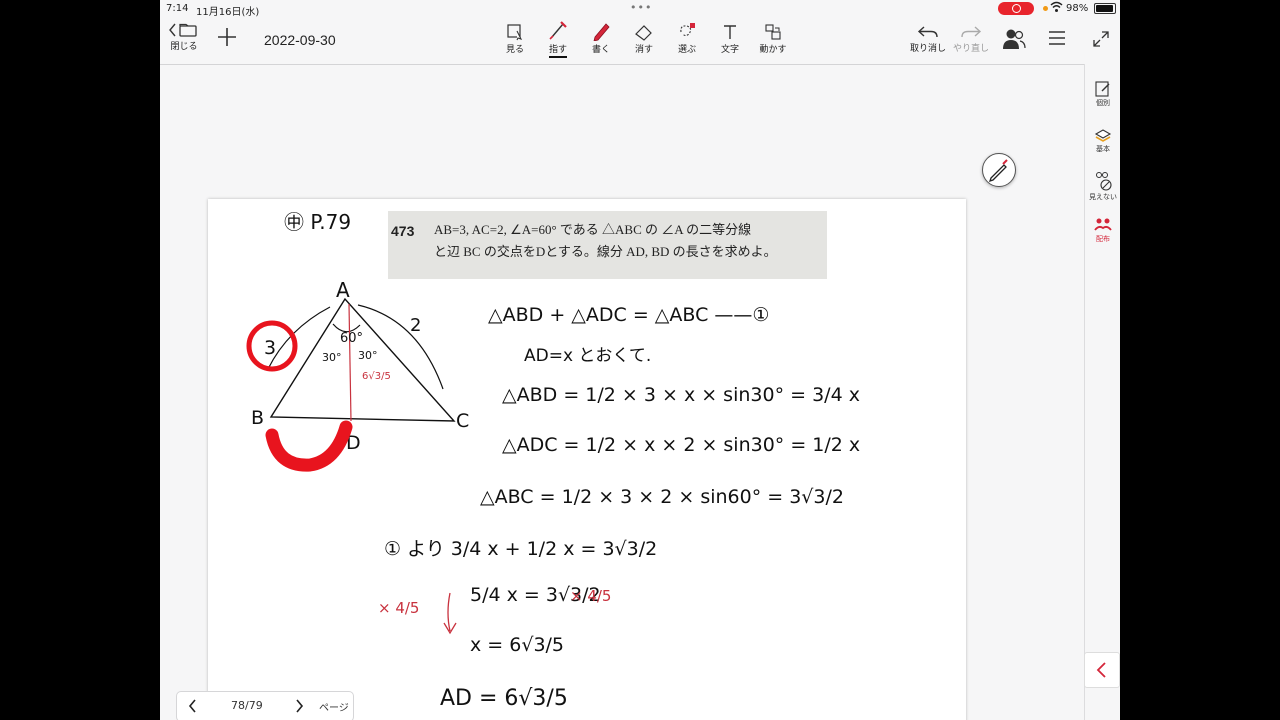 This screenshot has width=1280, height=720. What do you see at coordinates (351, 338) in the screenshot?
I see `label-angle-60: 60°` at bounding box center [351, 338].